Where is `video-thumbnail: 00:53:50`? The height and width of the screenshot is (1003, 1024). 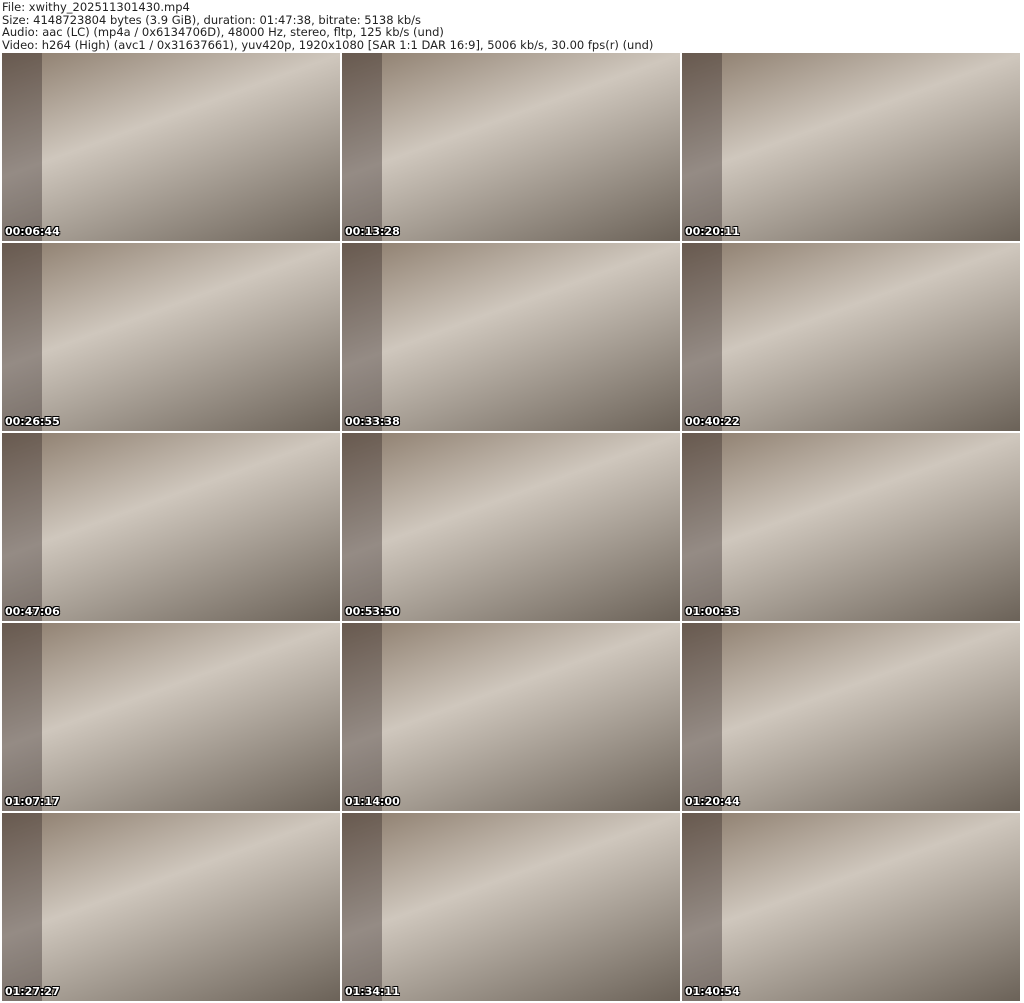 video-thumbnail: 00:53:50 is located at coordinates (511, 527).